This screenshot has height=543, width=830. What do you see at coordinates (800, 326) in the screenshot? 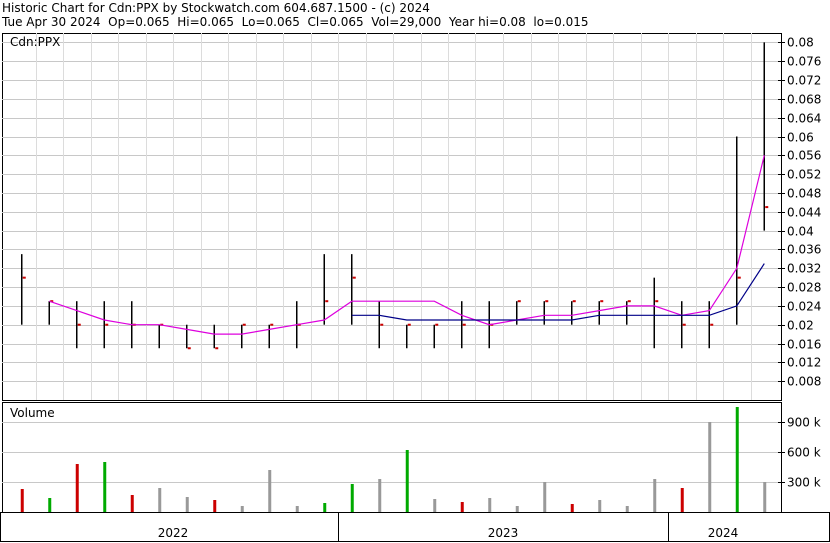
I see `price-tick-label: 0.02` at bounding box center [800, 326].